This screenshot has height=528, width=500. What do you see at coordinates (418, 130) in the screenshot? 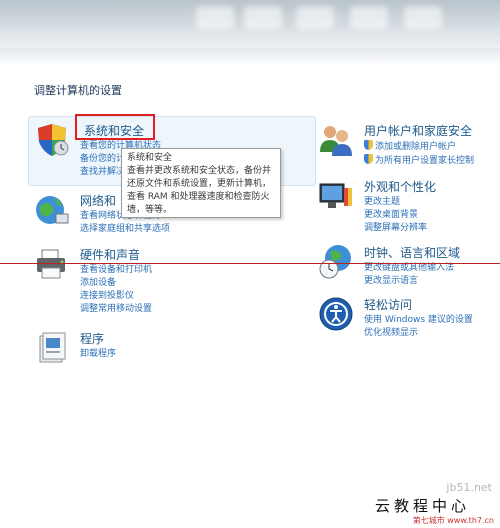
I see `category-title: 用户帐户和家庭安全` at bounding box center [418, 130].